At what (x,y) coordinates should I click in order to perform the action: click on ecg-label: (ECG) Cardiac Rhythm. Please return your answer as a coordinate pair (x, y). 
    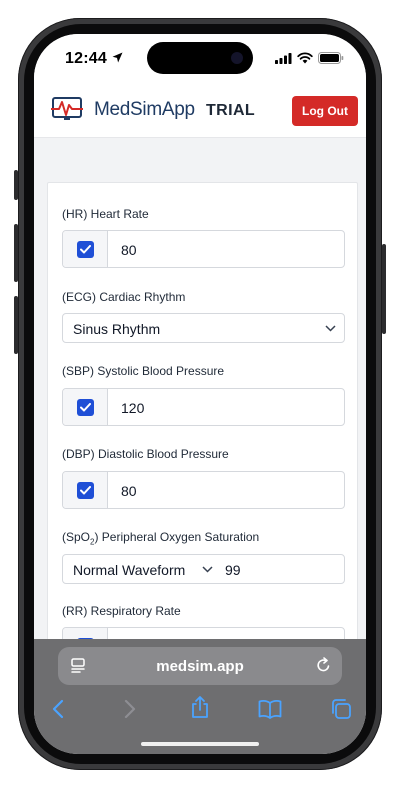
    Looking at the image, I should click on (124, 297).